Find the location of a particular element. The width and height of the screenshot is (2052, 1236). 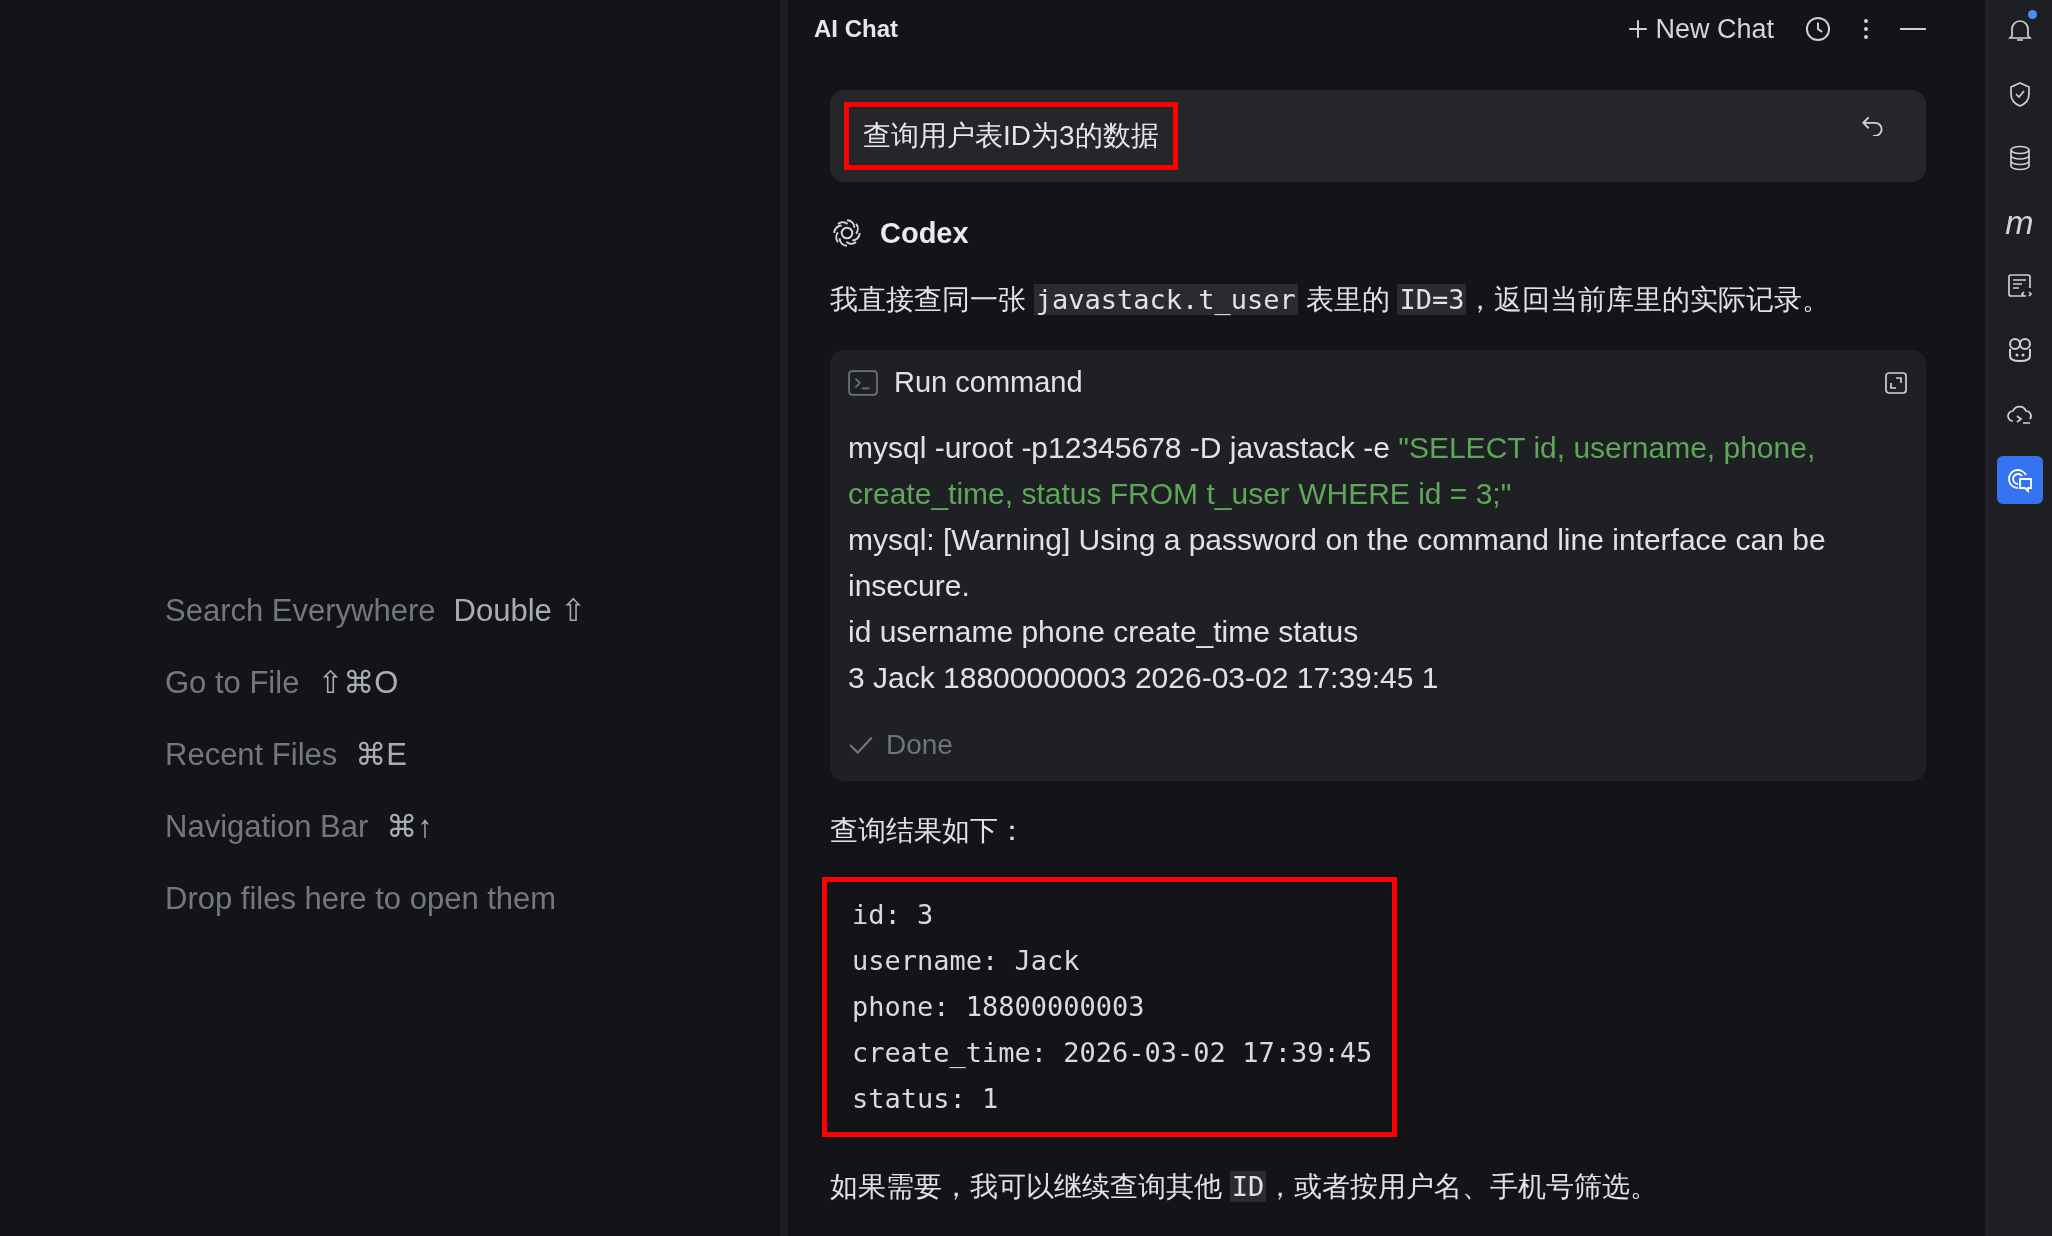

card-title: Run command is located at coordinates (988, 382).